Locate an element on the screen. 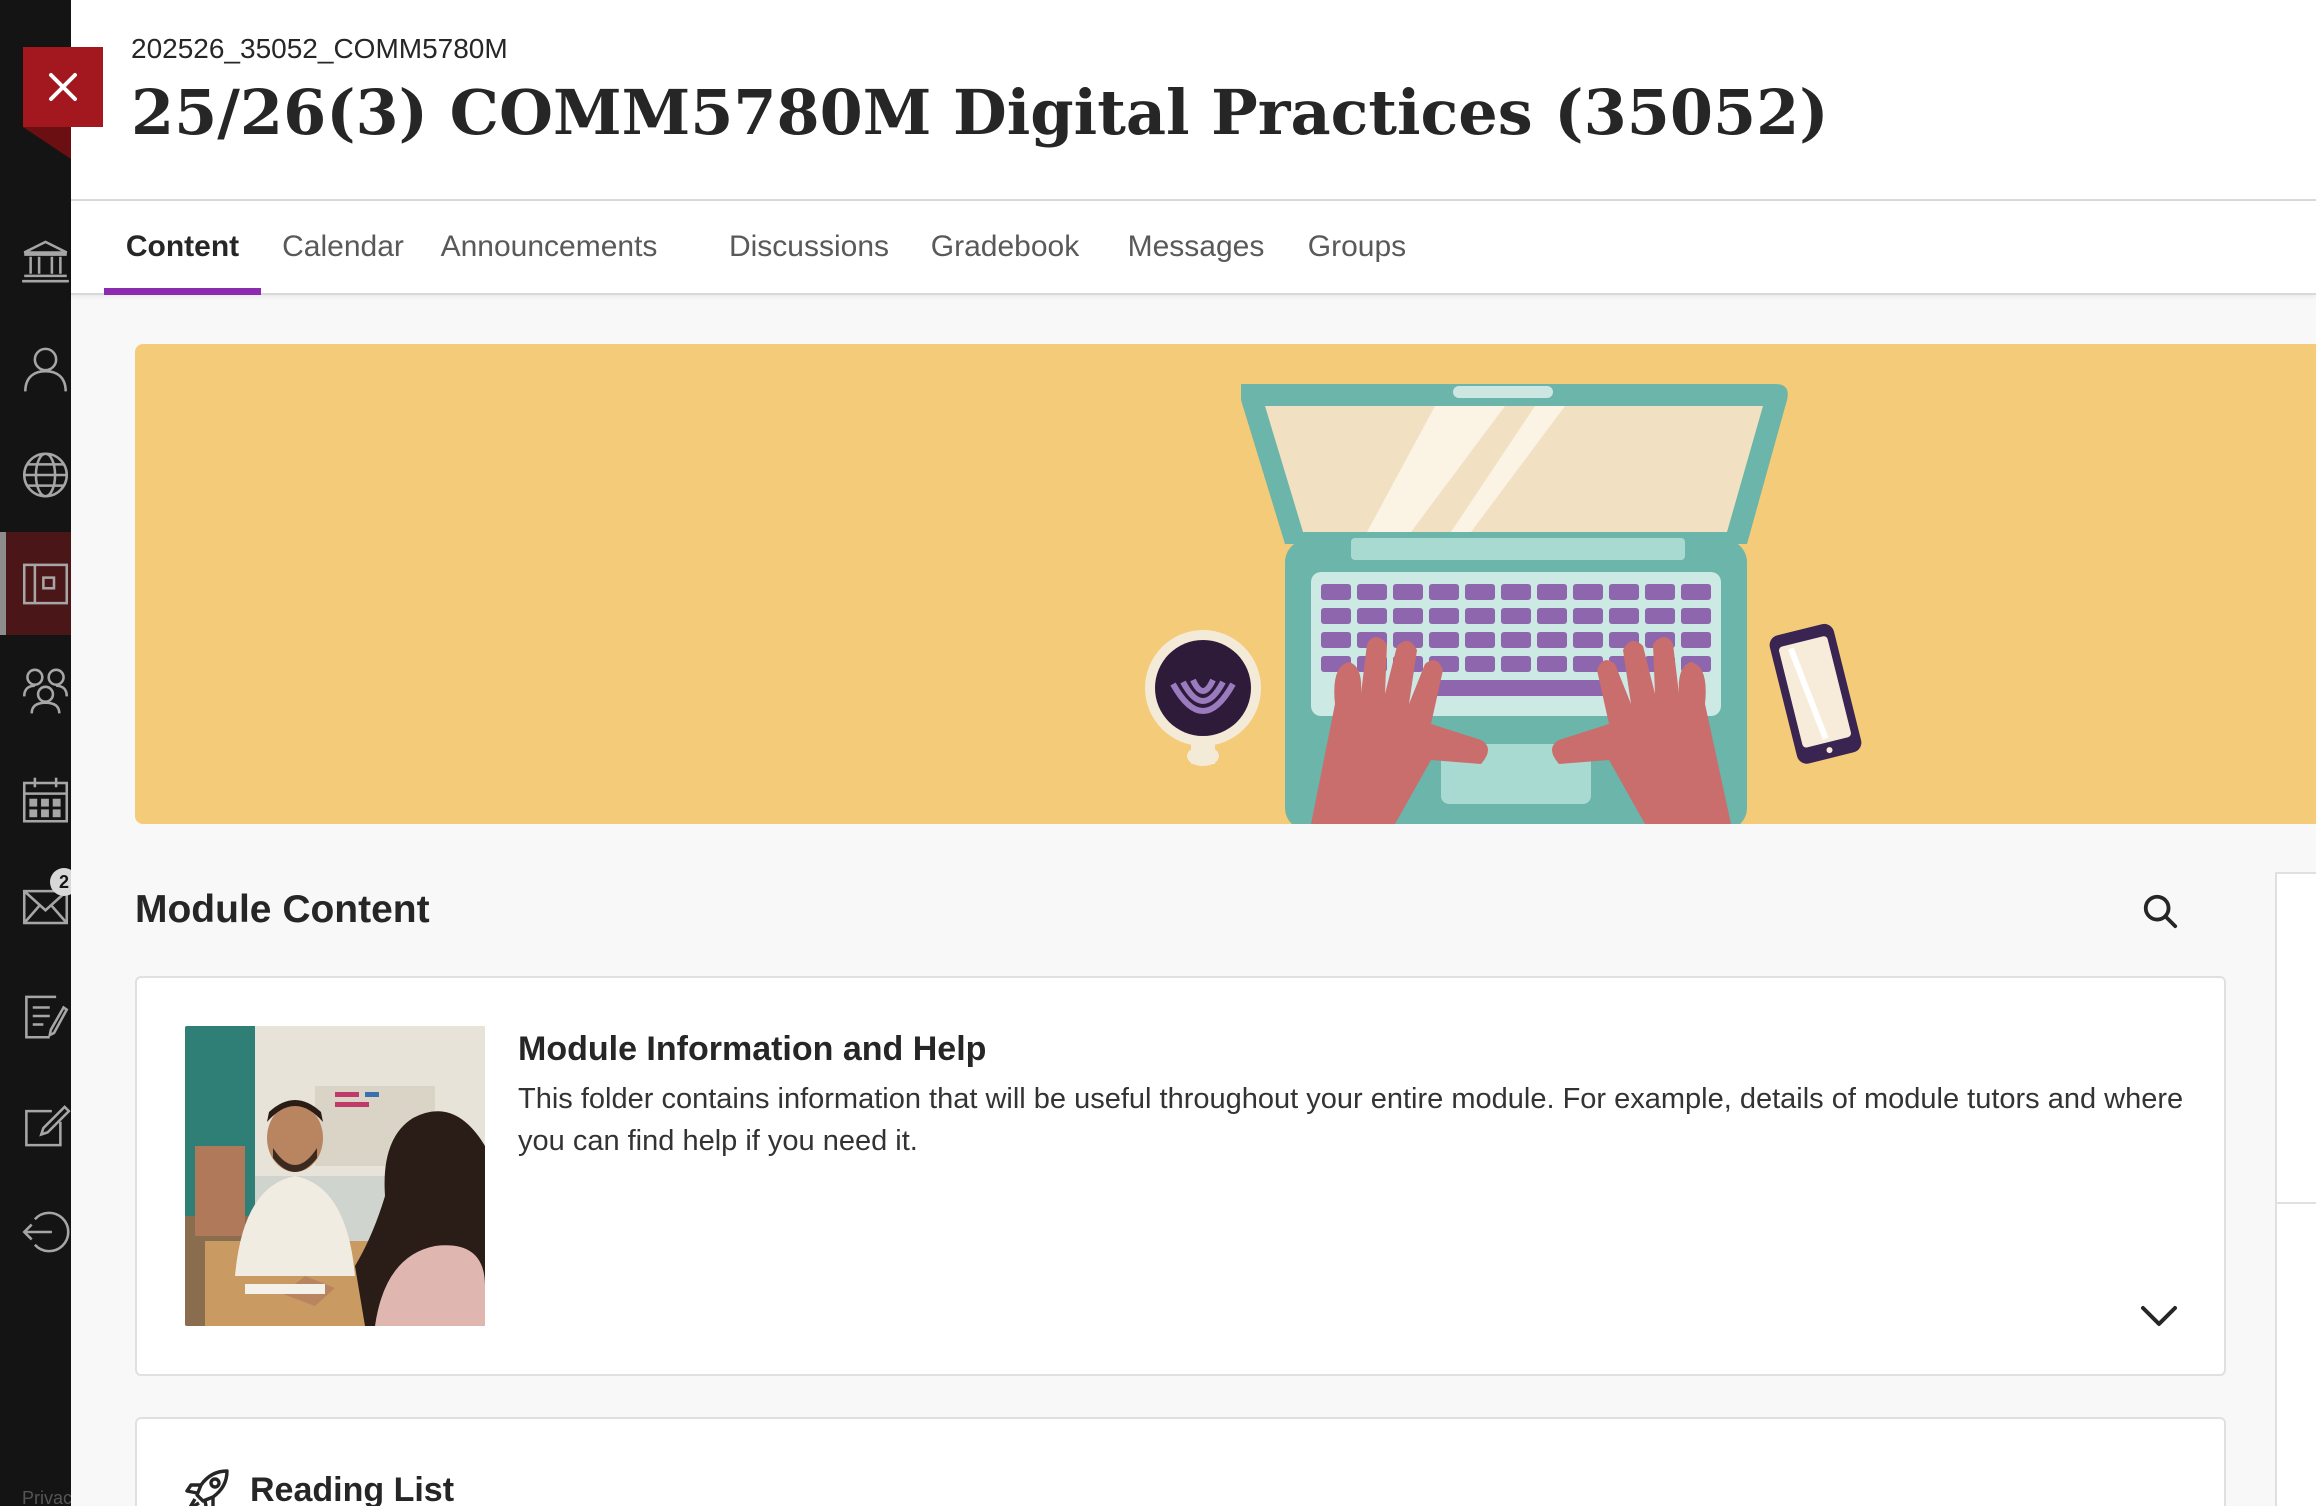 This screenshot has width=2316, height=1506. close-course-button is located at coordinates (63, 87).